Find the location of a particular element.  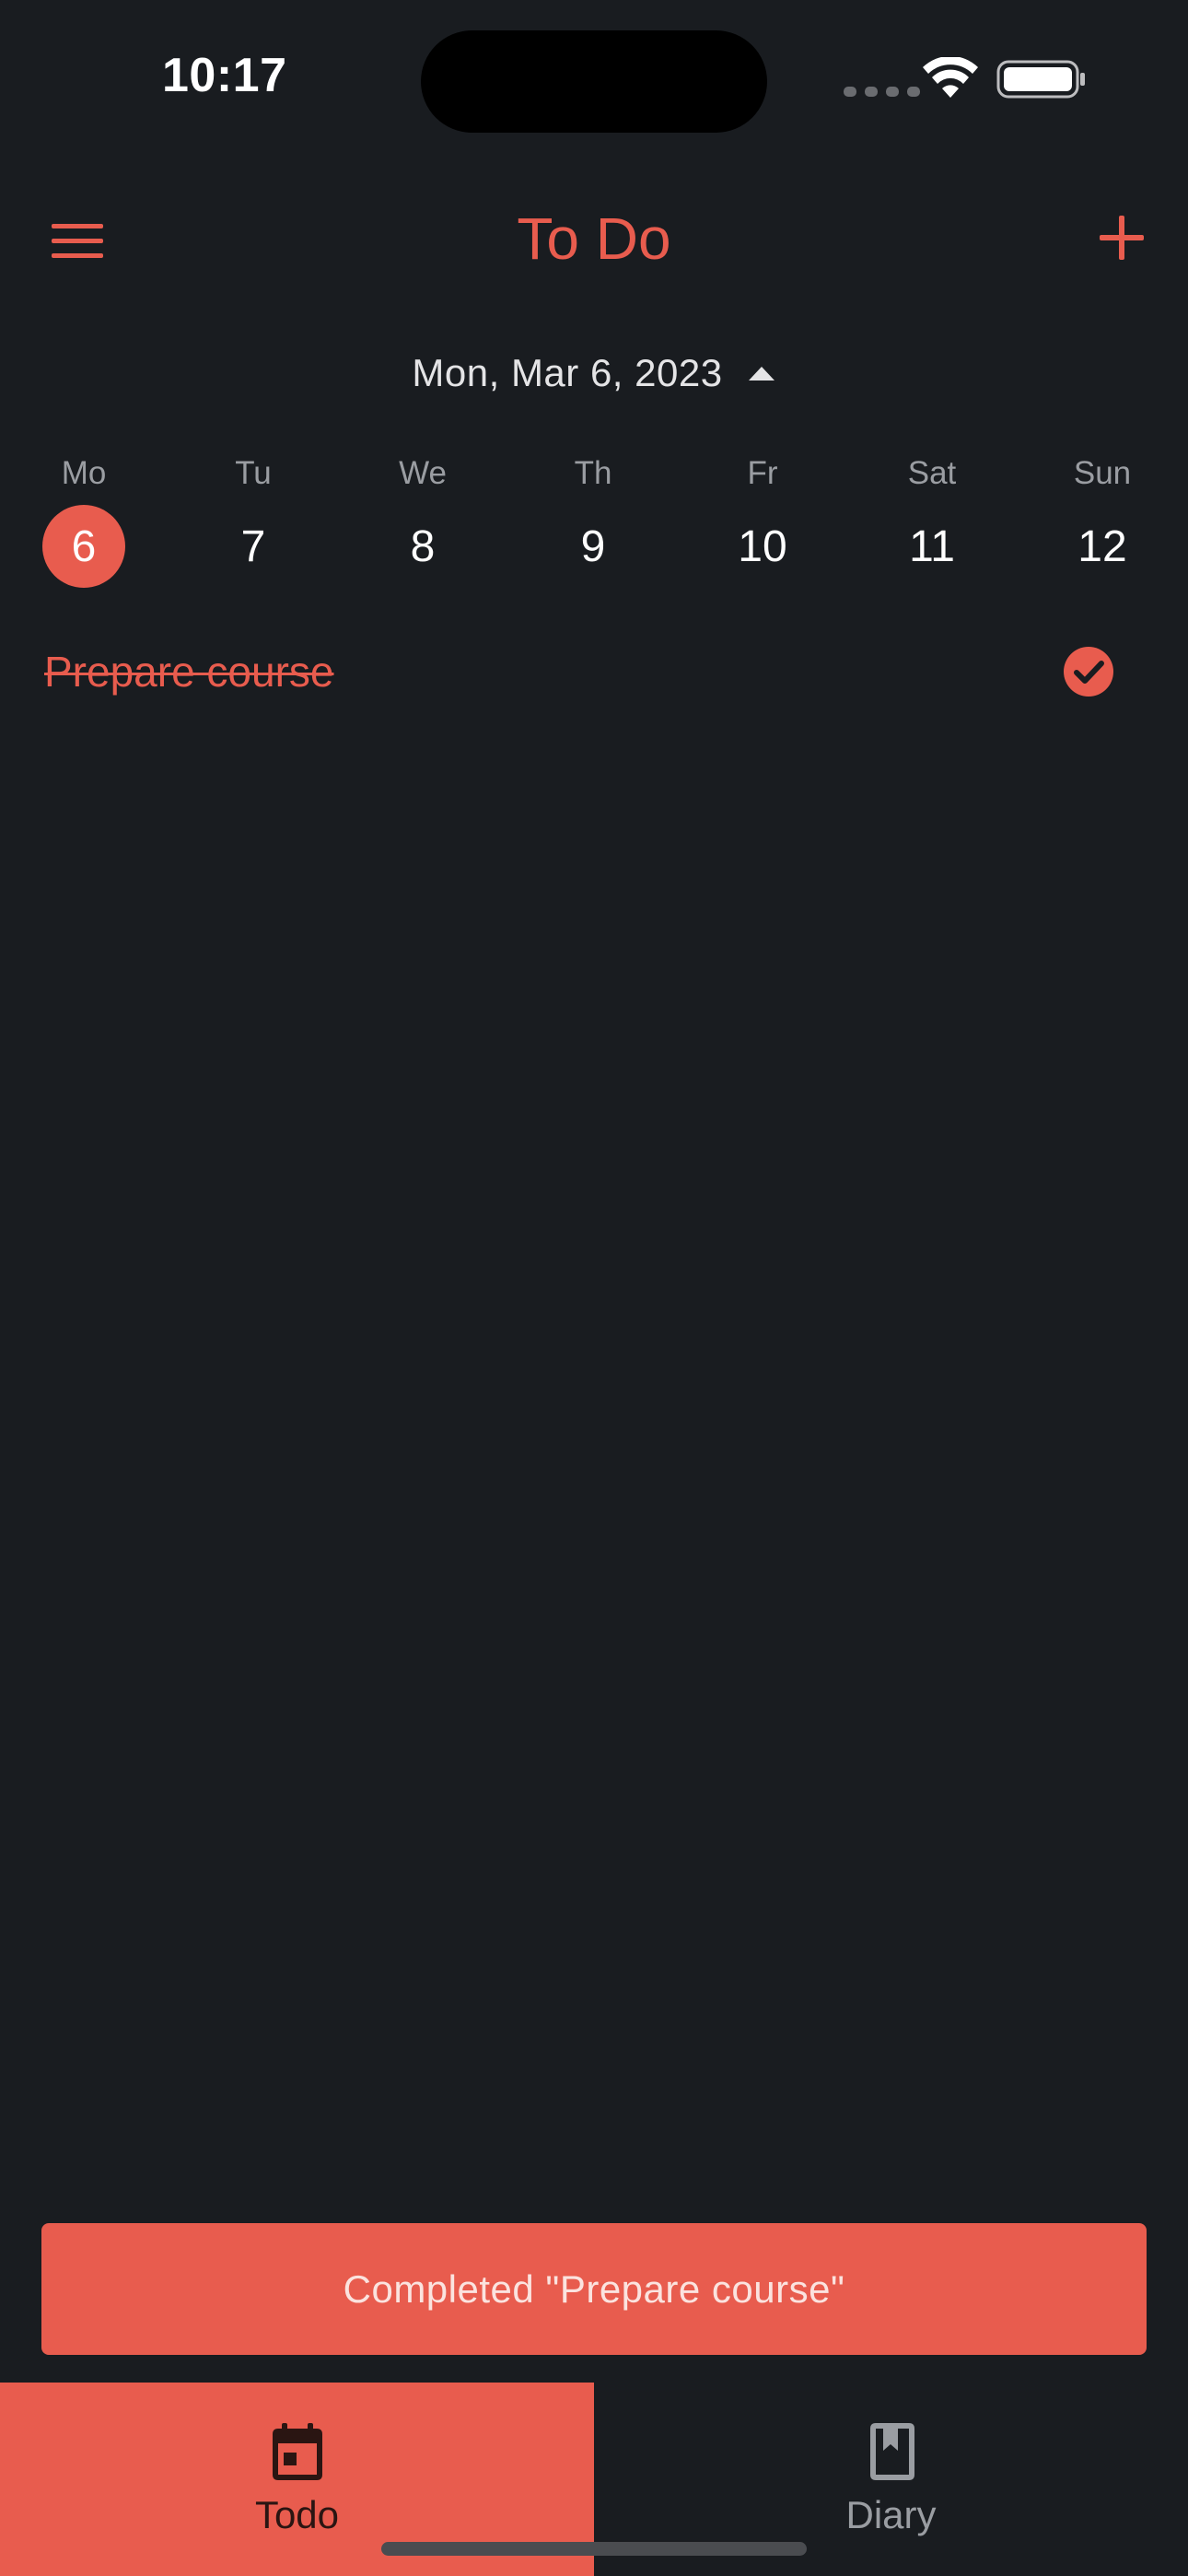

date-selector: Mon, Mar 6, 2023 is located at coordinates (594, 373).